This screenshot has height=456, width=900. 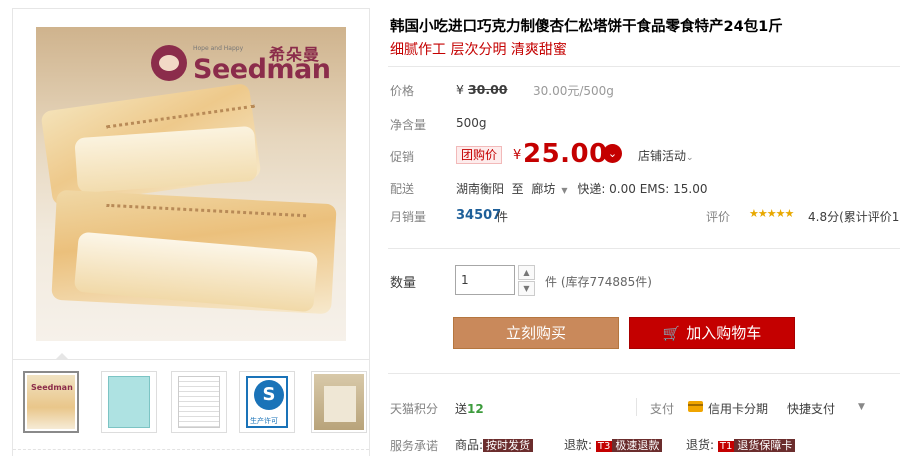 I want to click on thumb-image: S 生产许可, so click(x=267, y=402).